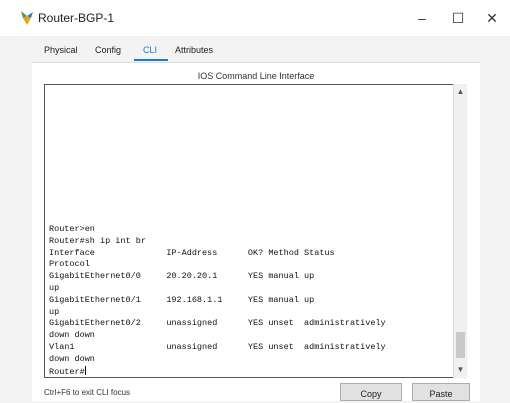 The height and width of the screenshot is (403, 510). I want to click on minimize-icon: –, so click(422, 18).